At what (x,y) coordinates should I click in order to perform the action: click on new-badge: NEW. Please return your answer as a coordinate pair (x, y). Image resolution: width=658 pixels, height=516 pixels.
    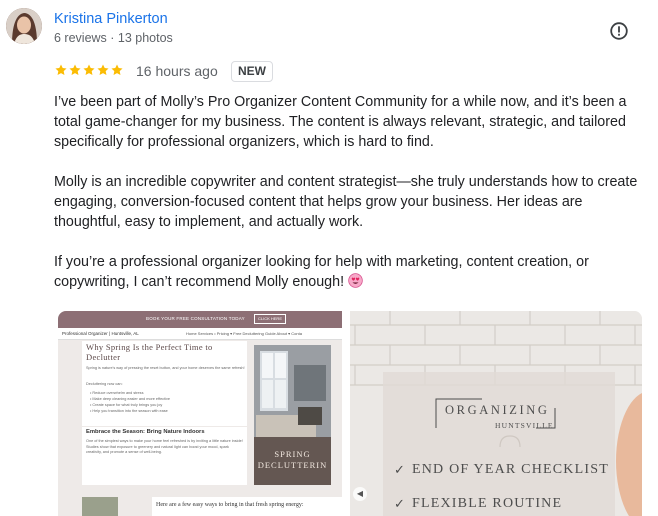
    Looking at the image, I should click on (252, 71).